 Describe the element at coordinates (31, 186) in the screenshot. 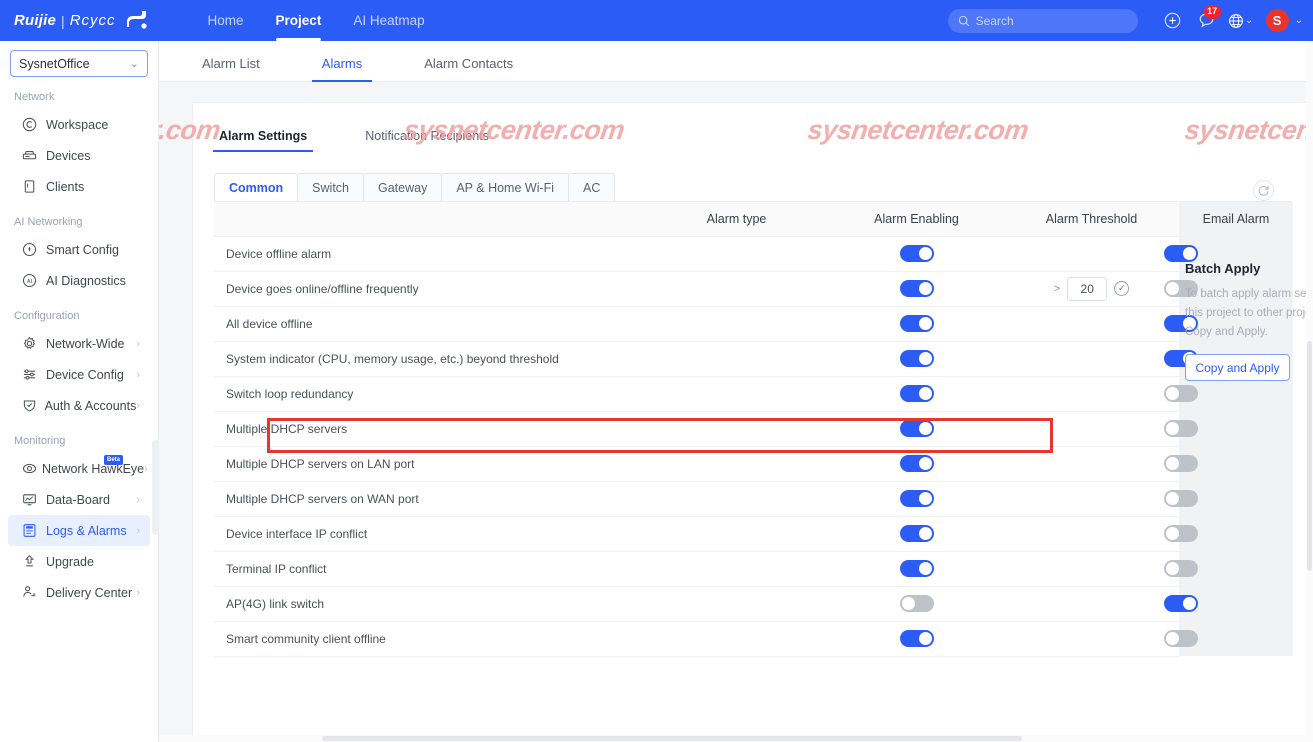

I see `clients-icon` at that location.